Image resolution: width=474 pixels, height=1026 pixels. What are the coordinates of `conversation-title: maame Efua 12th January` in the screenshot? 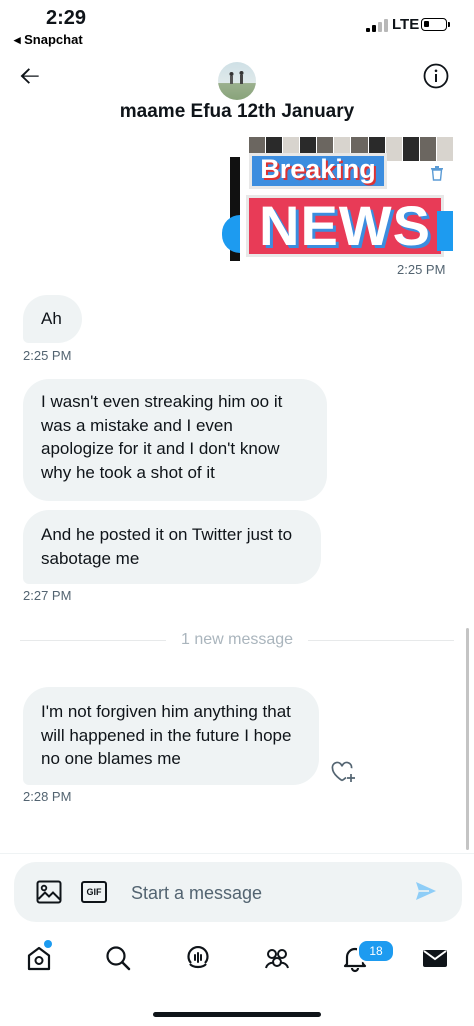 It's located at (237, 111).